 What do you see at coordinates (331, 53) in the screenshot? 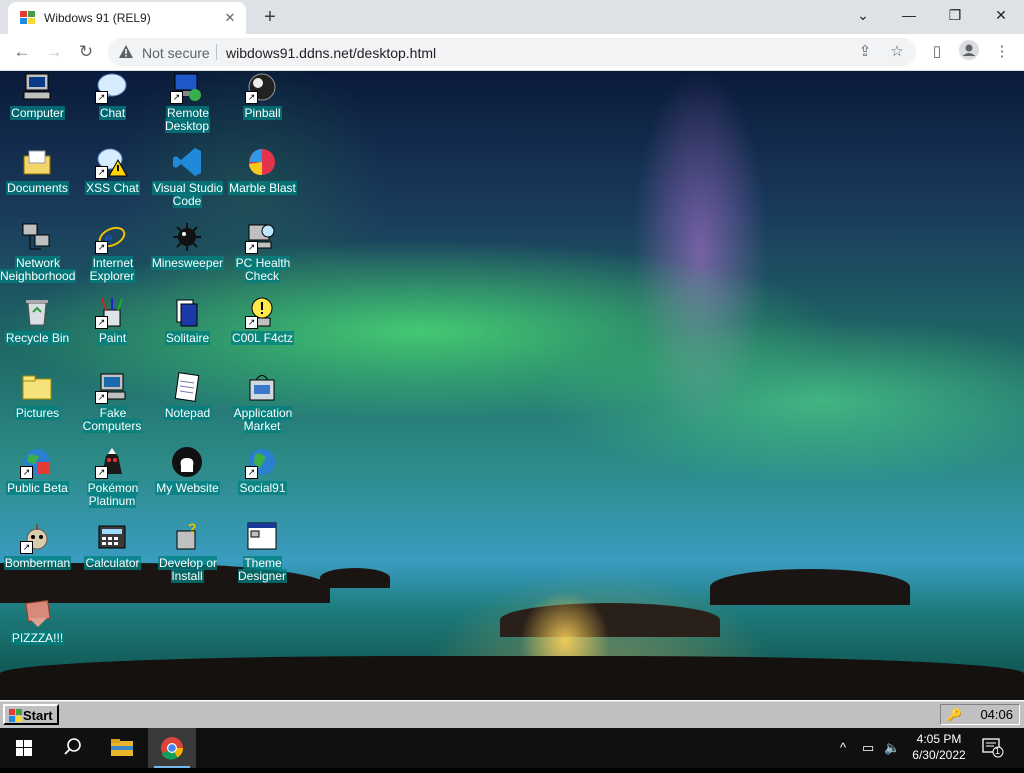
I see `url-text: wibdows91.ddns.net/desktop.html` at bounding box center [331, 53].